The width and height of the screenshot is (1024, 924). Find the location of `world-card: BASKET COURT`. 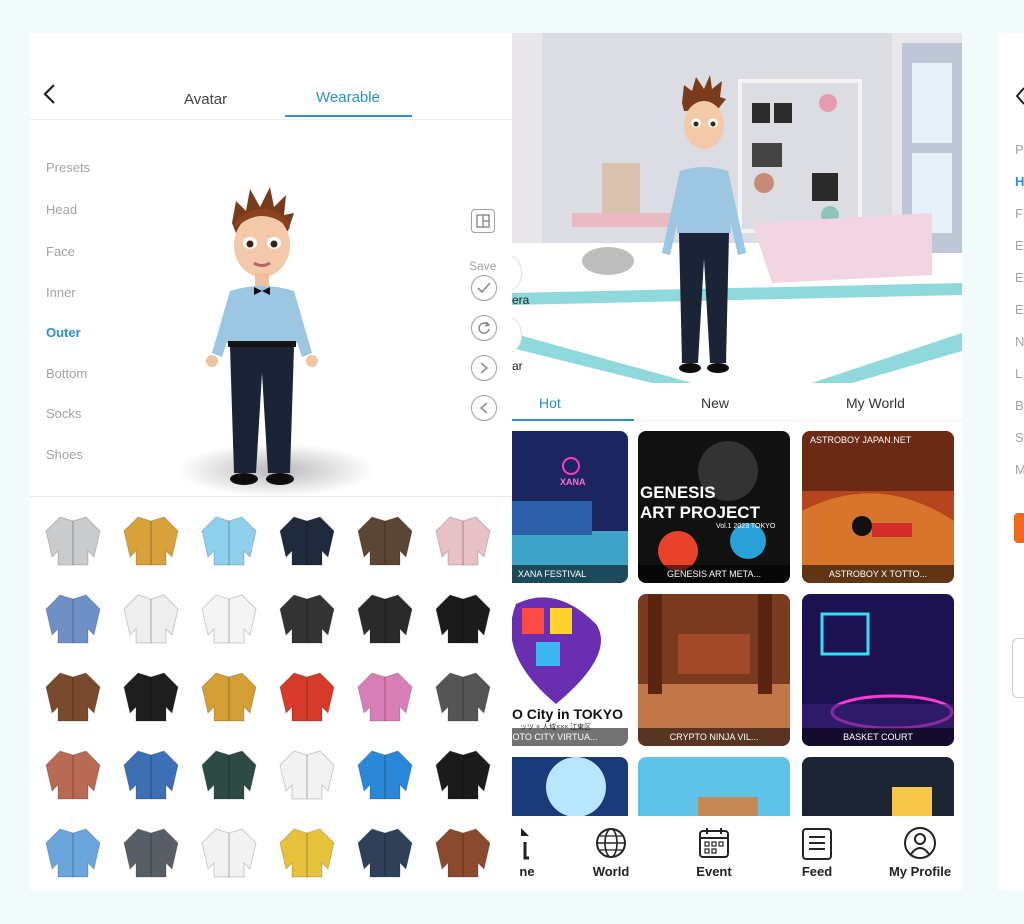

world-card: BASKET COURT is located at coordinates (878, 670).